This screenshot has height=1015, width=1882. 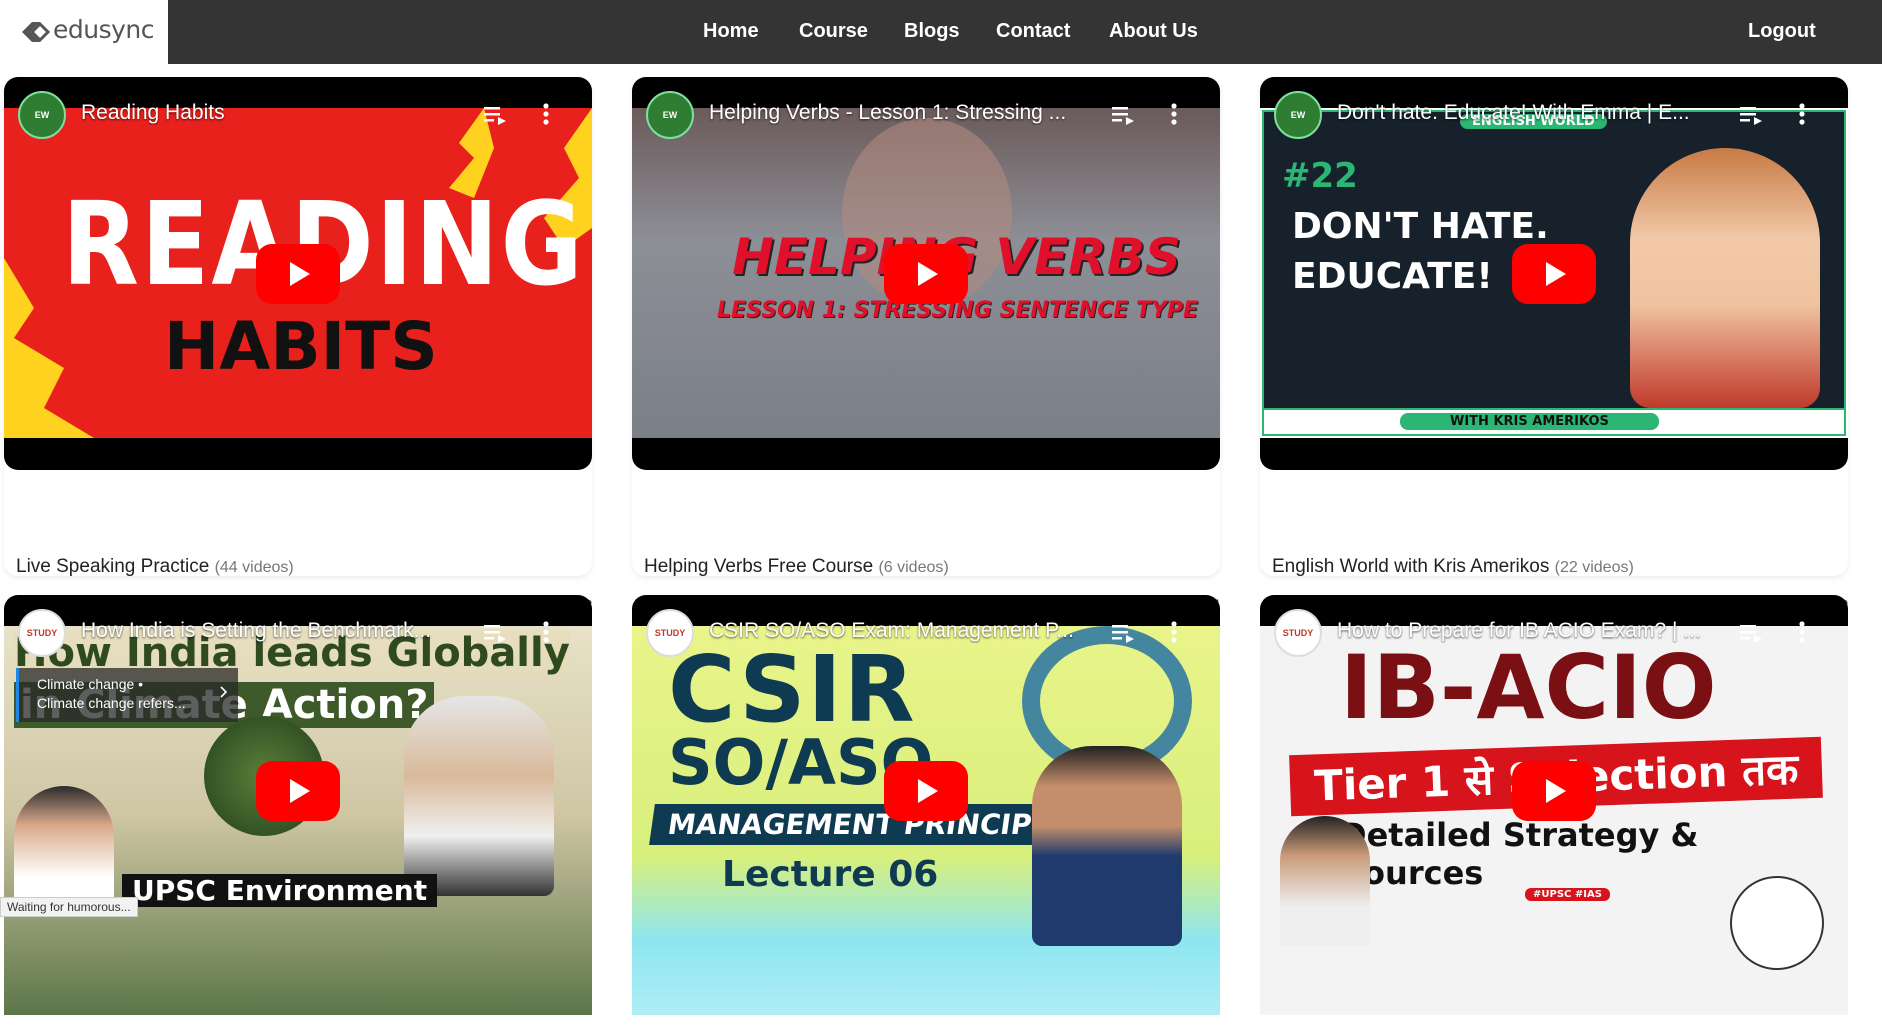 What do you see at coordinates (113, 566) in the screenshot?
I see `playlist-name: Live Speaking Practice` at bounding box center [113, 566].